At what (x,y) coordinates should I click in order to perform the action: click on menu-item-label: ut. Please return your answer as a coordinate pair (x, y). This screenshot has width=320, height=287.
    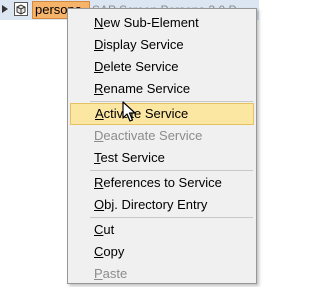
    Looking at the image, I should click on (109, 229).